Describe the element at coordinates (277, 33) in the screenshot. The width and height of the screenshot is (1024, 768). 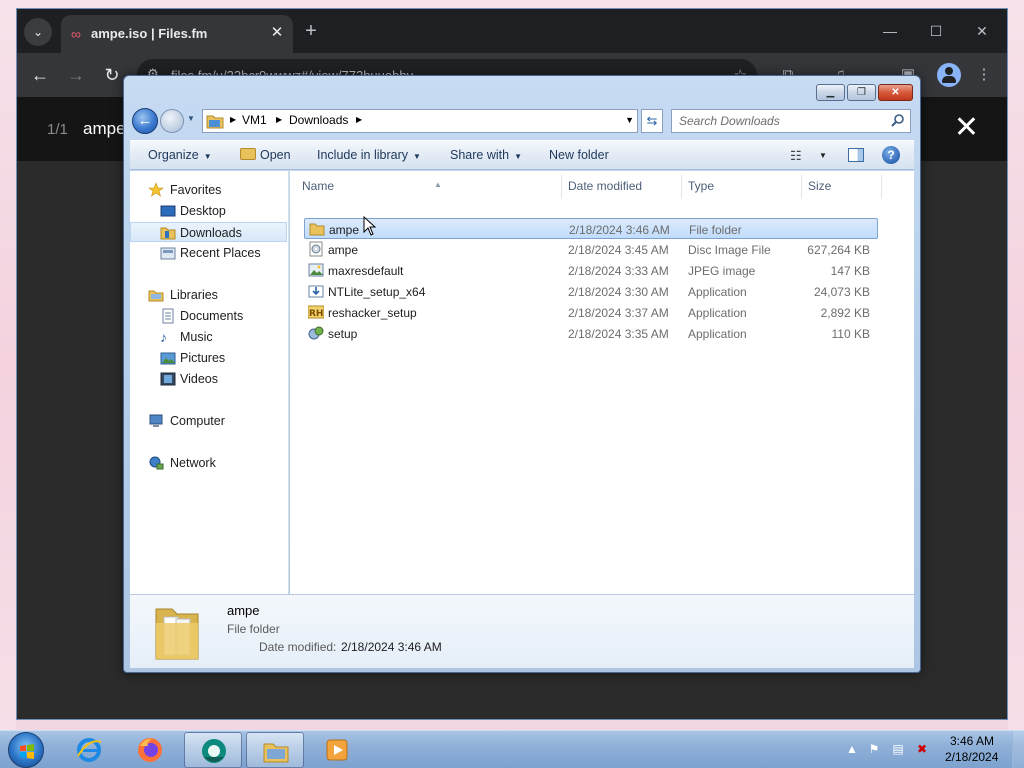
I see `tab-close-icon: ✕` at that location.